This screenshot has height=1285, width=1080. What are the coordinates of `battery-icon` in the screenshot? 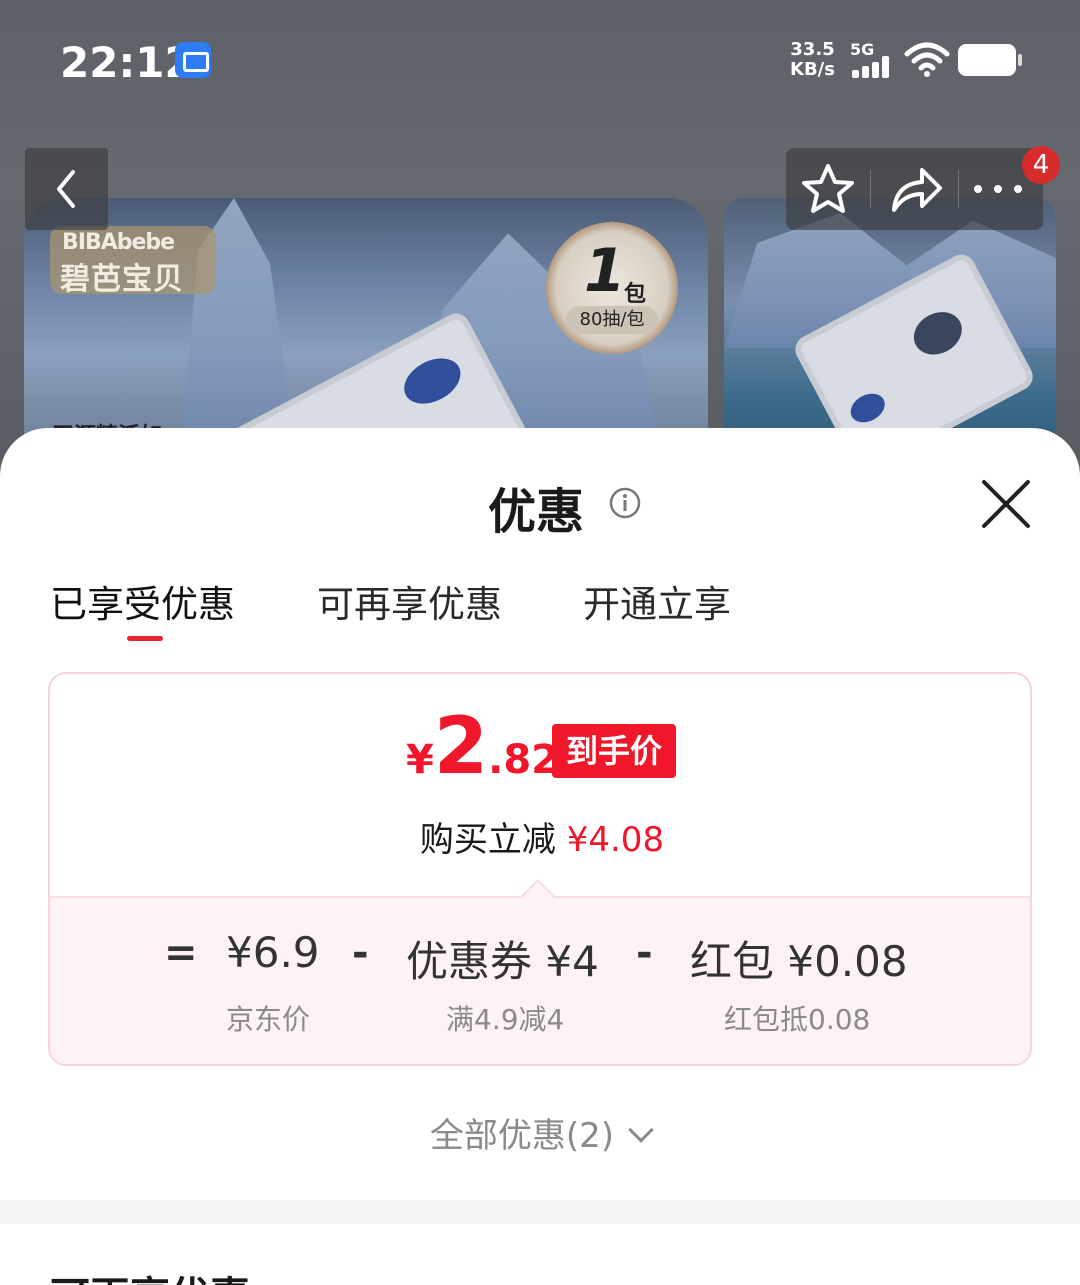 It's located at (990, 60).